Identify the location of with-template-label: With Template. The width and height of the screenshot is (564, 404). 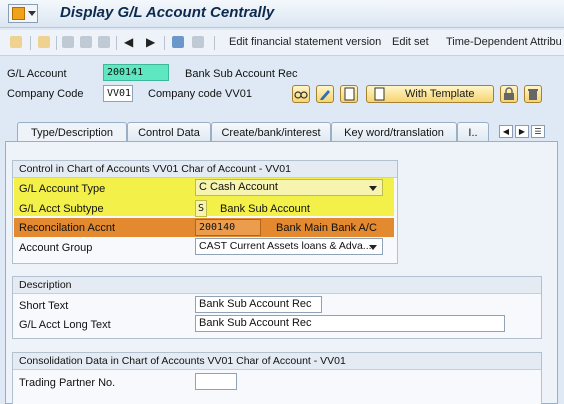
(440, 94).